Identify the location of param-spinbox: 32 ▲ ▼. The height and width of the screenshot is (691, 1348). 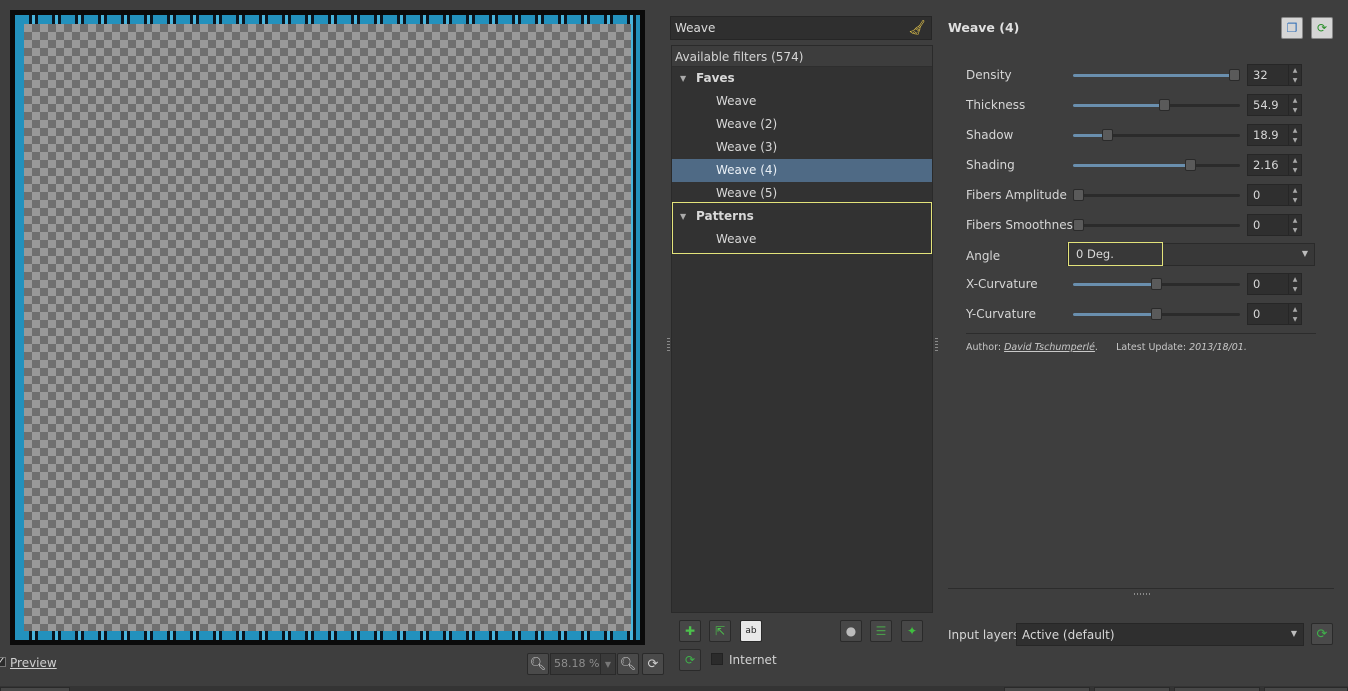
(1274, 75).